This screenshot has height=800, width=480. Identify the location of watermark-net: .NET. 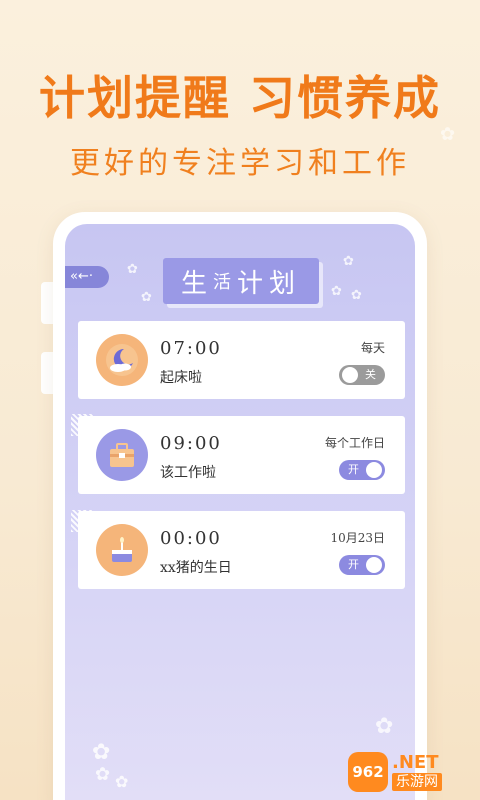
(415, 762).